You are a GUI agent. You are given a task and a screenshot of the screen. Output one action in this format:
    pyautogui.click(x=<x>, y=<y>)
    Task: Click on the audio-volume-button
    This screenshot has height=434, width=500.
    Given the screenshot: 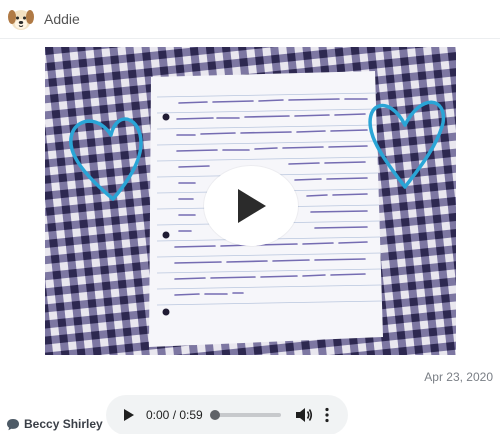 What is the action you would take?
    pyautogui.click(x=304, y=415)
    